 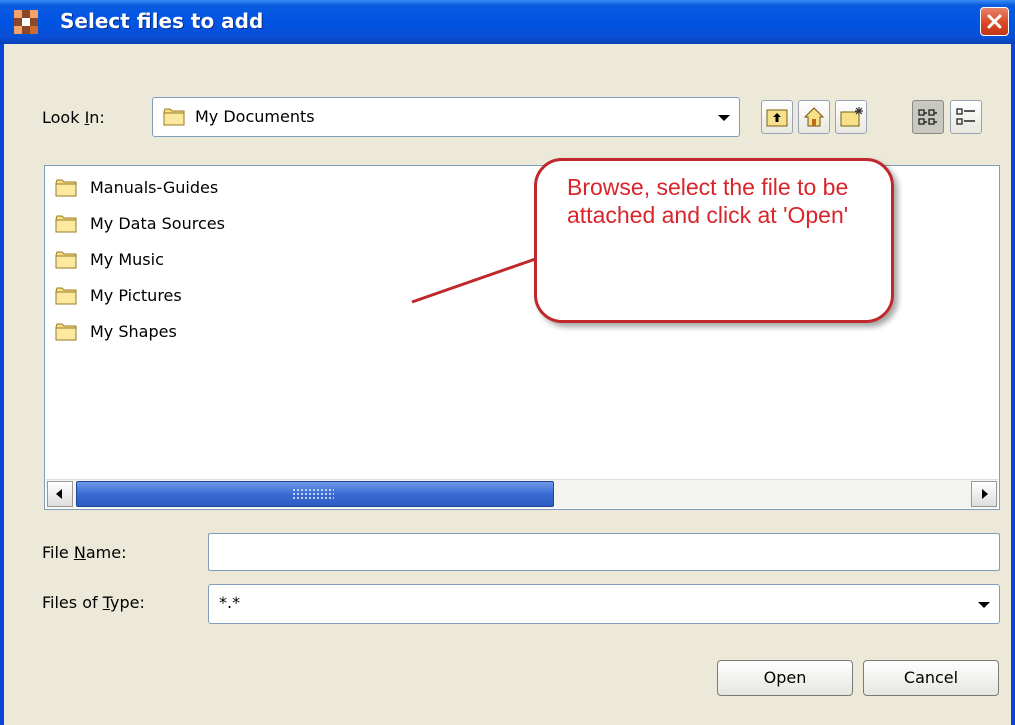 What do you see at coordinates (446, 117) in the screenshot?
I see `look-in-combo: My Documents` at bounding box center [446, 117].